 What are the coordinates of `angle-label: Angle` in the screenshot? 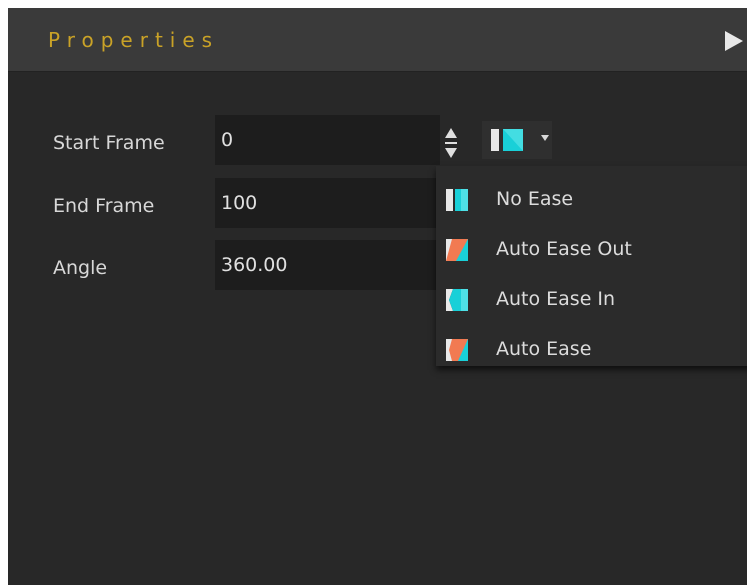 It's located at (80, 268).